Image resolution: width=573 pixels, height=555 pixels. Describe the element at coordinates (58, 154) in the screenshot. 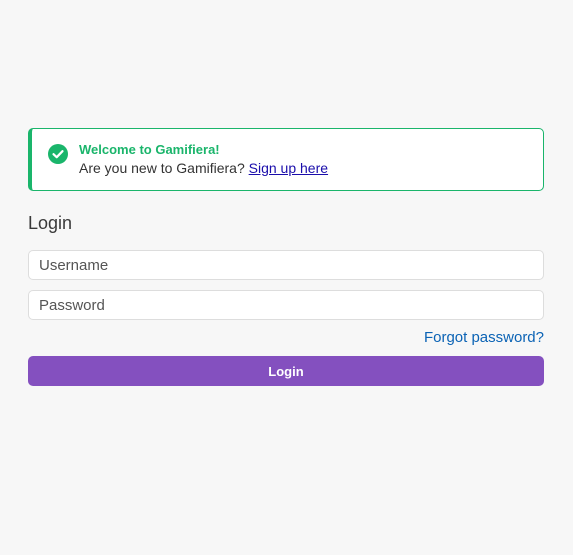

I see `check-circle-icon` at that location.